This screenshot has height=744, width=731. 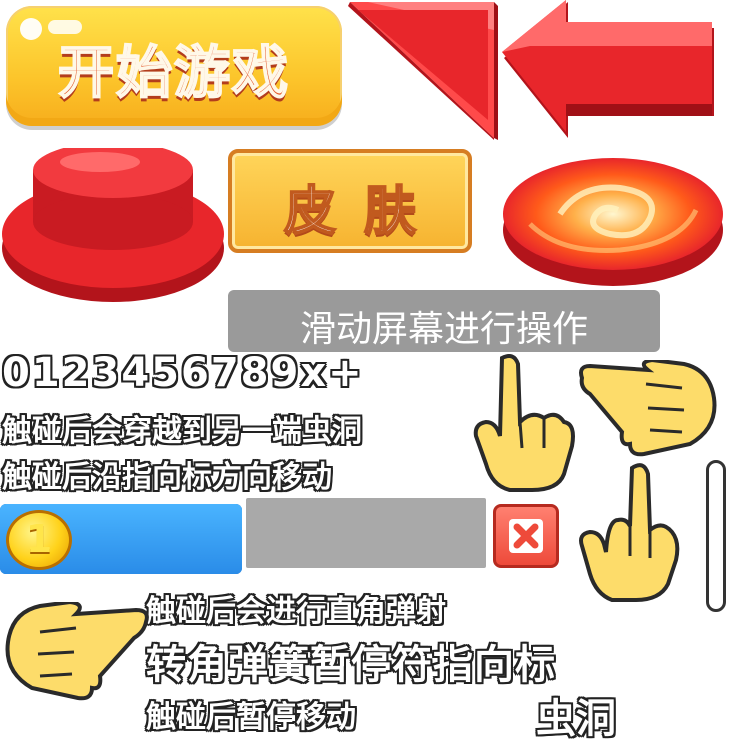 What do you see at coordinates (525, 423) in the screenshot?
I see `pointing-hand-down-icon` at bounding box center [525, 423].